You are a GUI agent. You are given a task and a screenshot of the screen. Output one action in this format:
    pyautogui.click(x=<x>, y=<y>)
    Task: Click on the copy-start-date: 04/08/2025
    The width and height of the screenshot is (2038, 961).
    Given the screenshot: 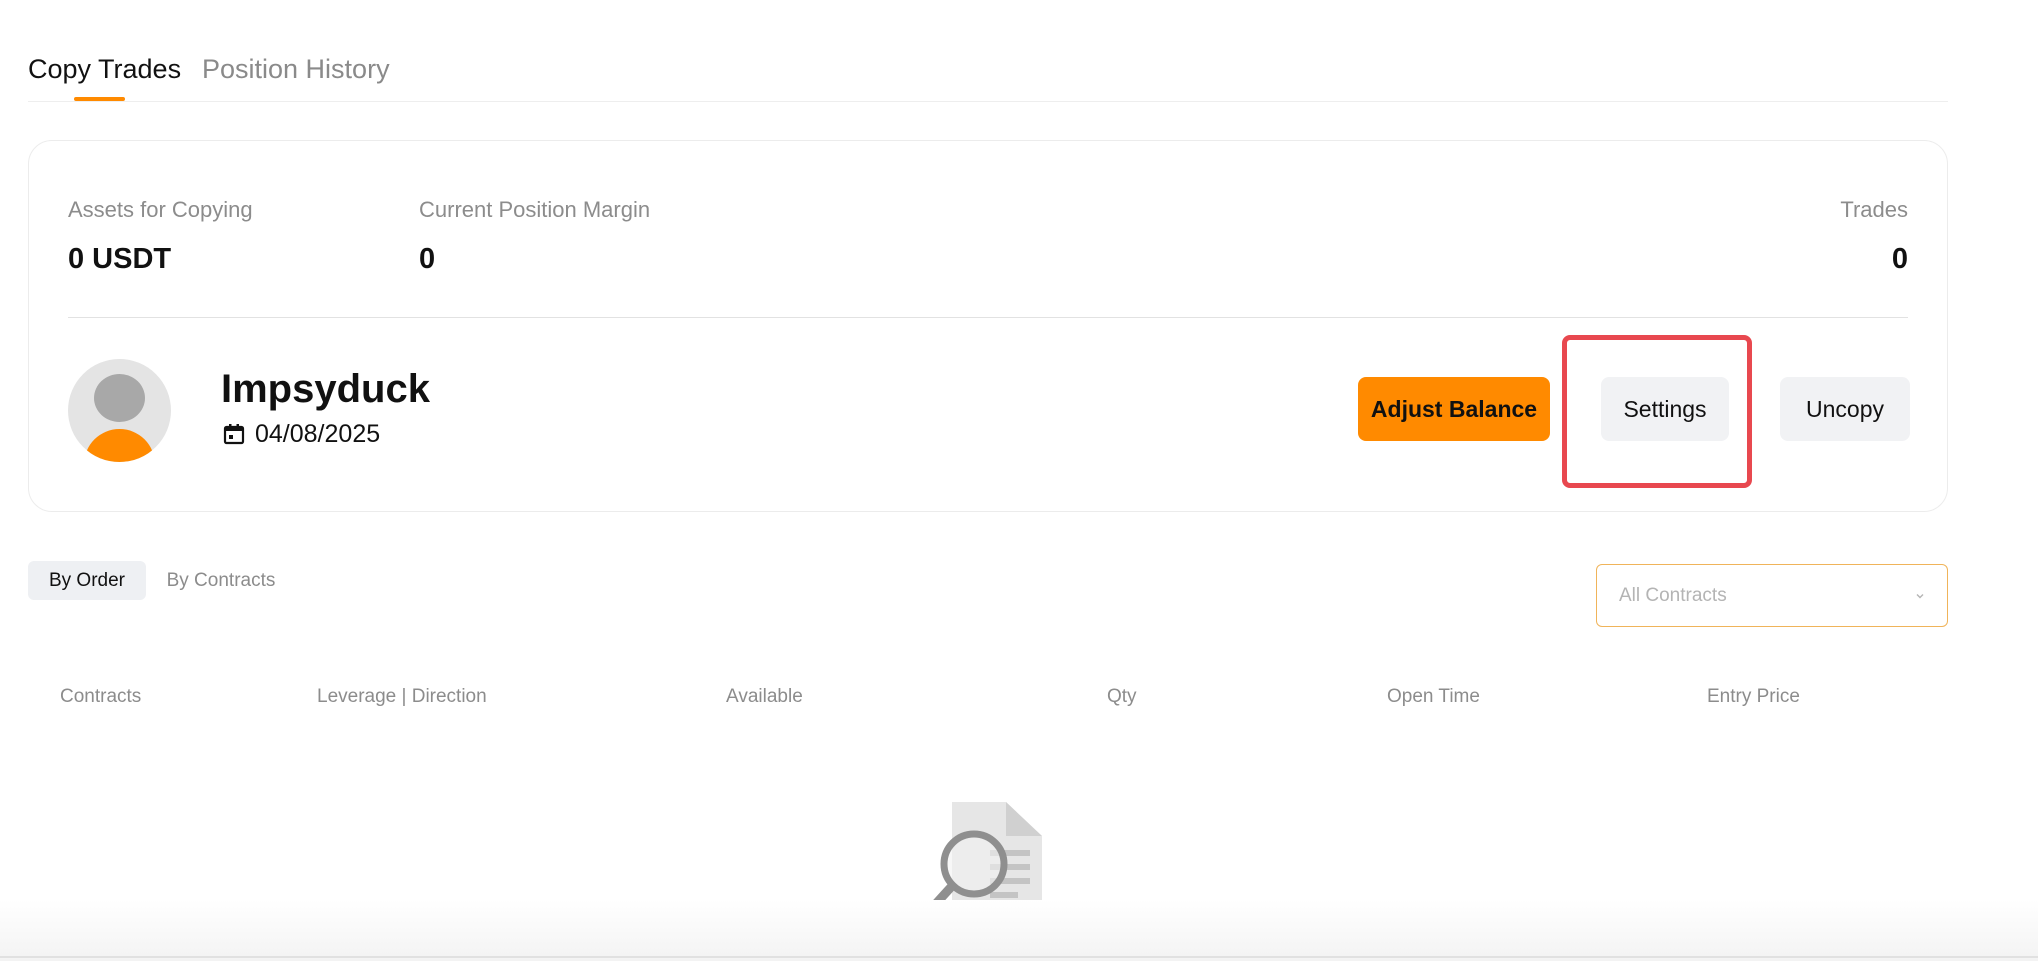 What is the action you would take?
    pyautogui.click(x=318, y=433)
    